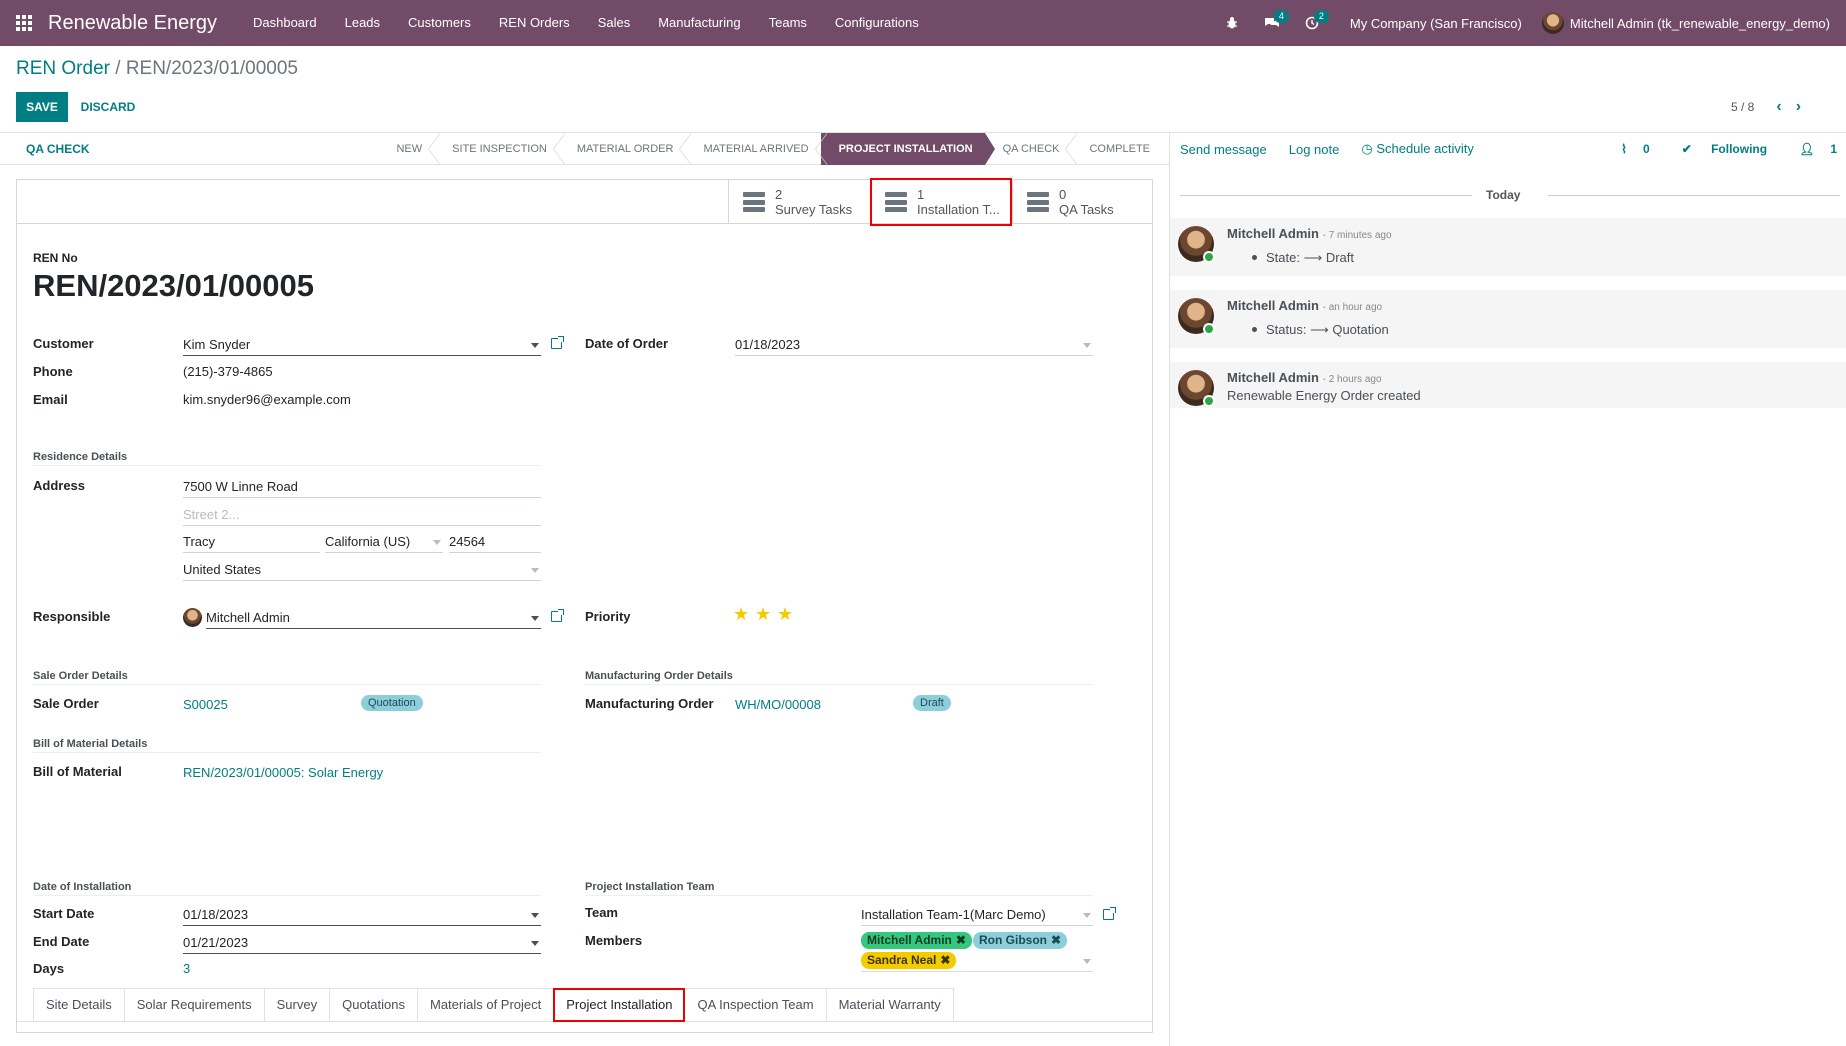 The width and height of the screenshot is (1846, 1046). What do you see at coordinates (1272, 23) in the screenshot?
I see `messages-icon: 4` at bounding box center [1272, 23].